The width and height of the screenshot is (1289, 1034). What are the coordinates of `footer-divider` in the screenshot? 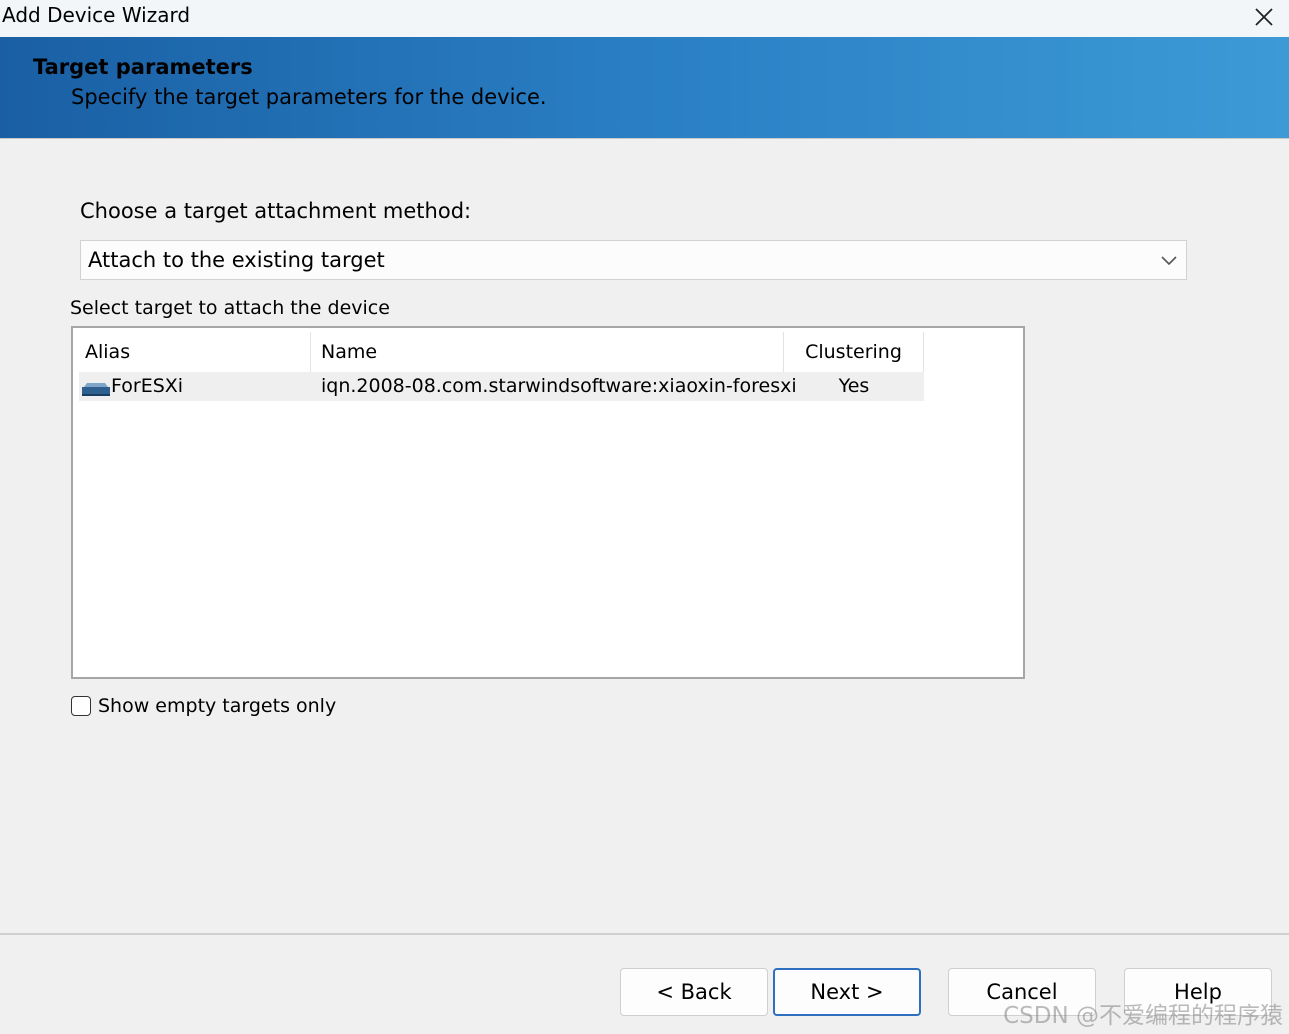 It's located at (644, 934).